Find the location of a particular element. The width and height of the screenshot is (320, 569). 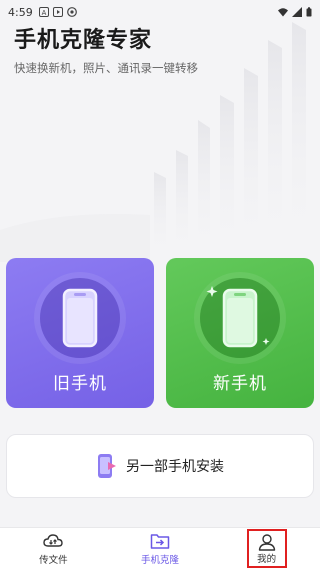

nav-label-mine: 我的 is located at coordinates (267, 559).